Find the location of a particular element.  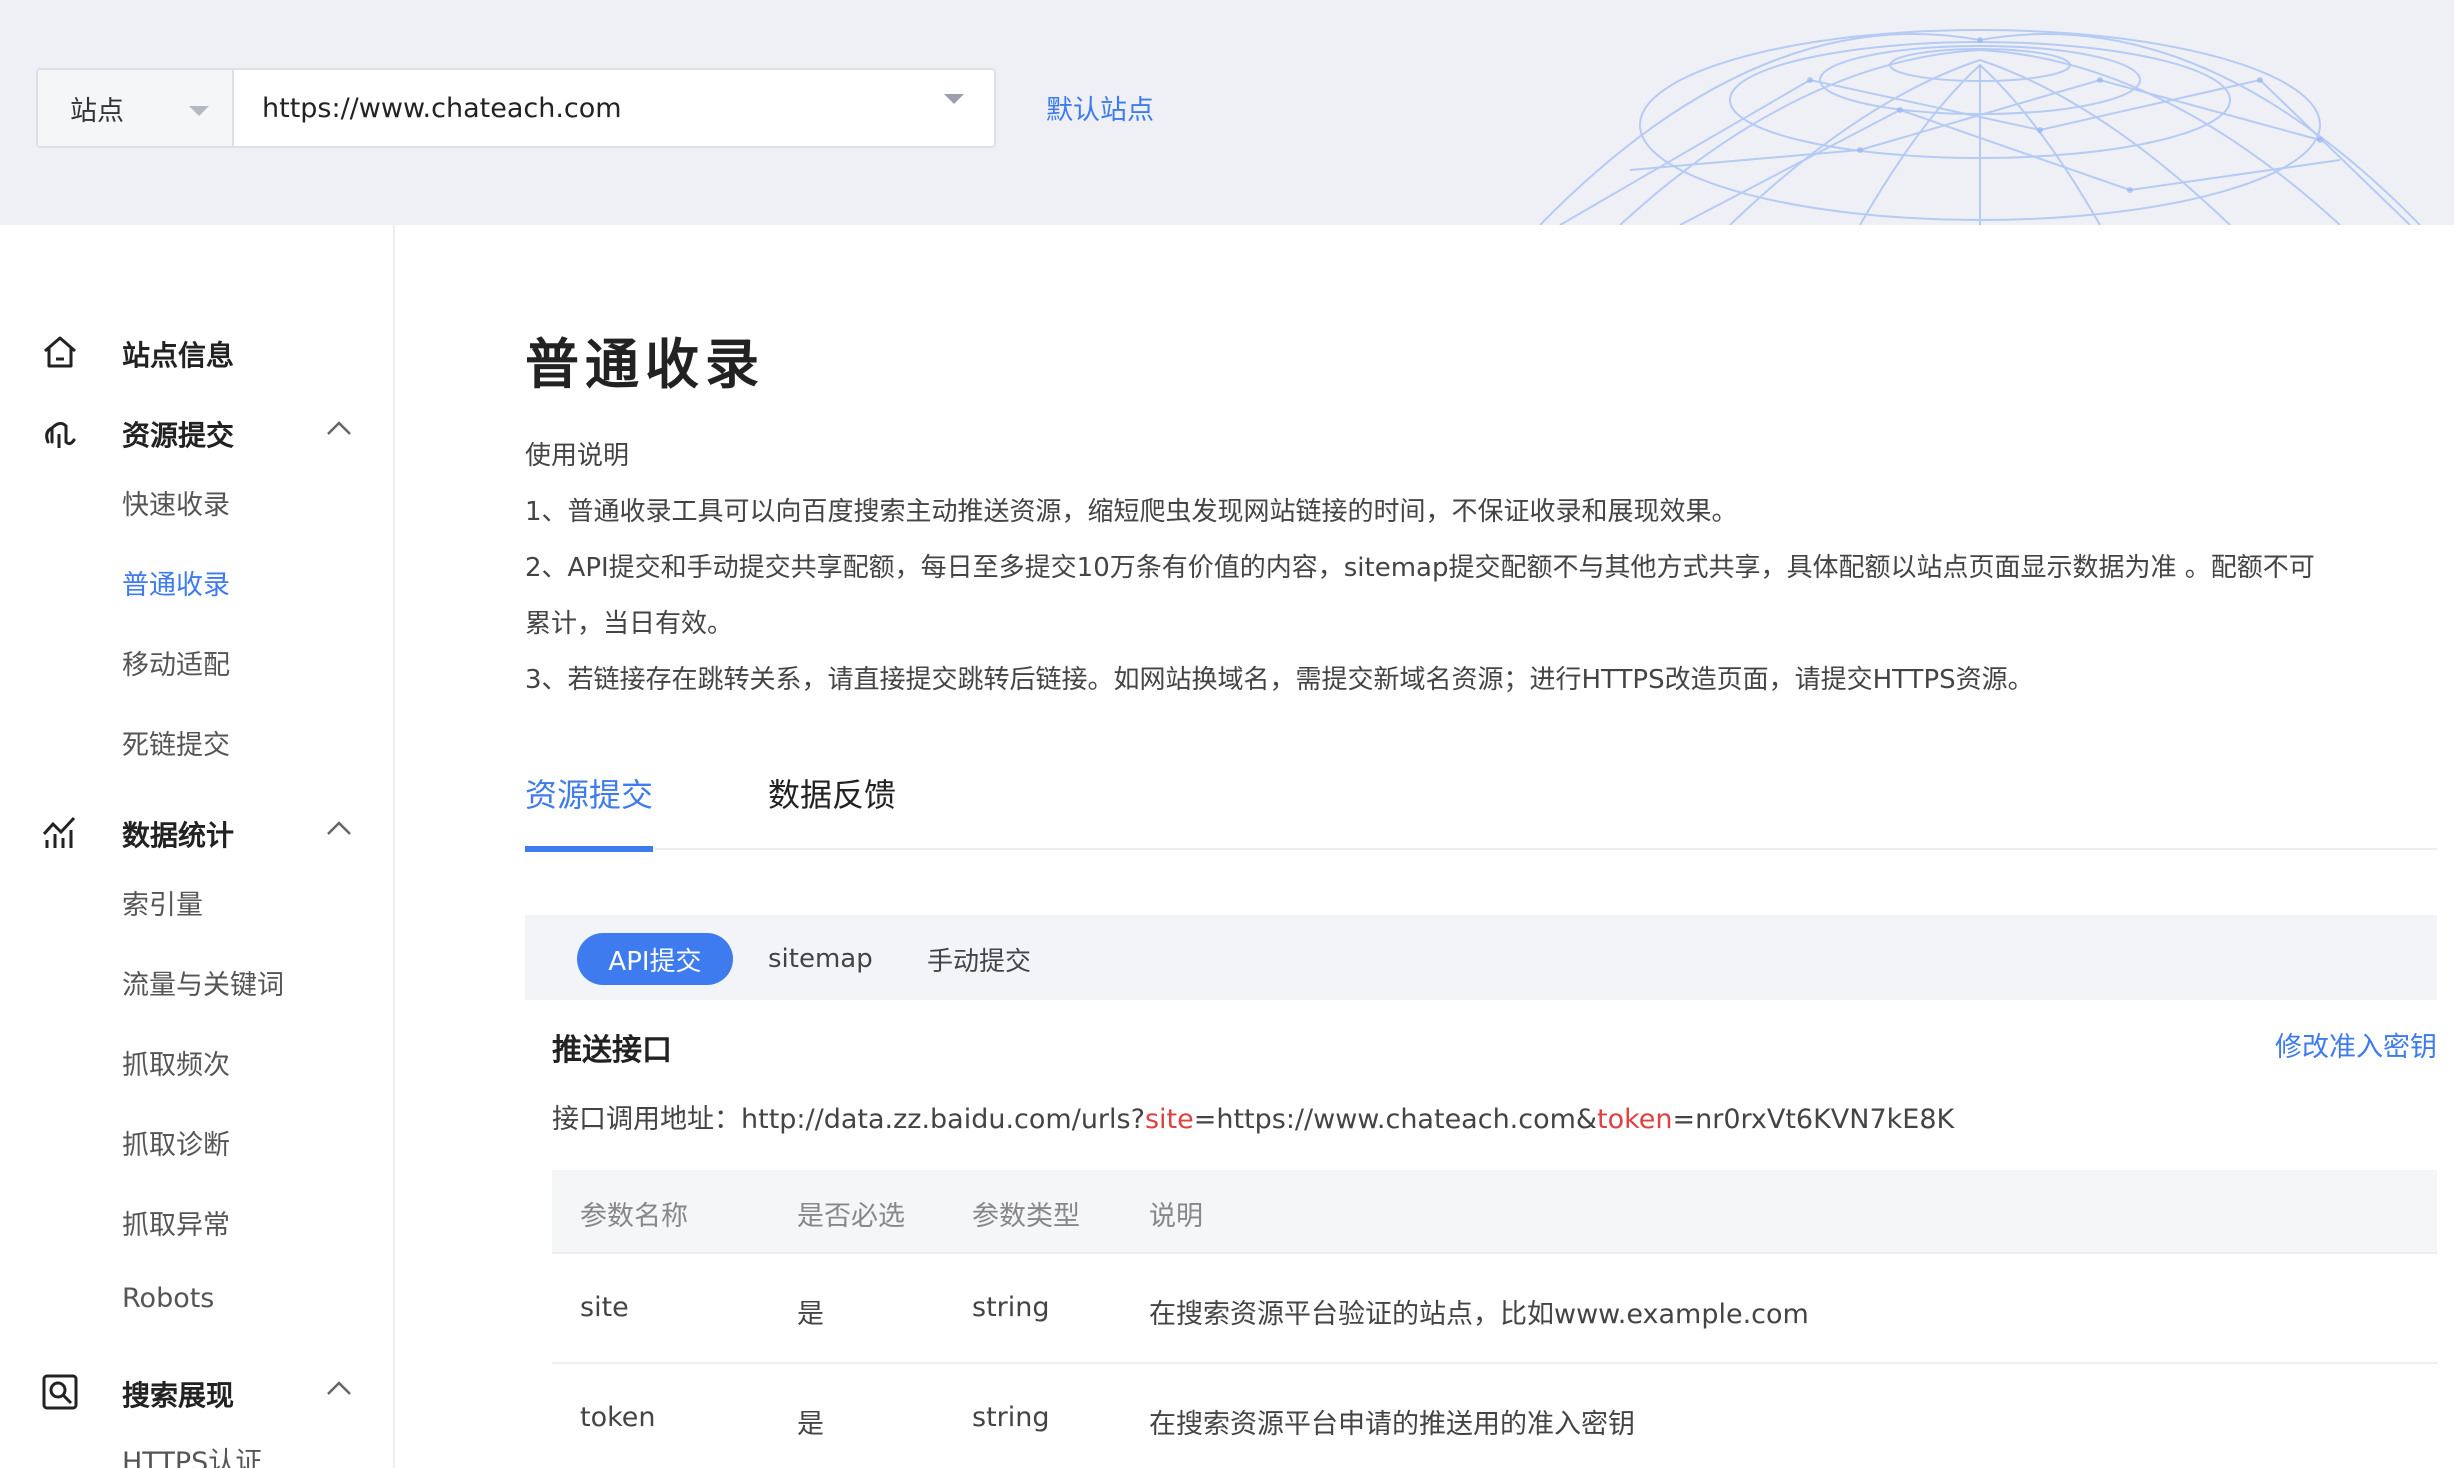

site-url-chevron-down-icon is located at coordinates (954, 99).